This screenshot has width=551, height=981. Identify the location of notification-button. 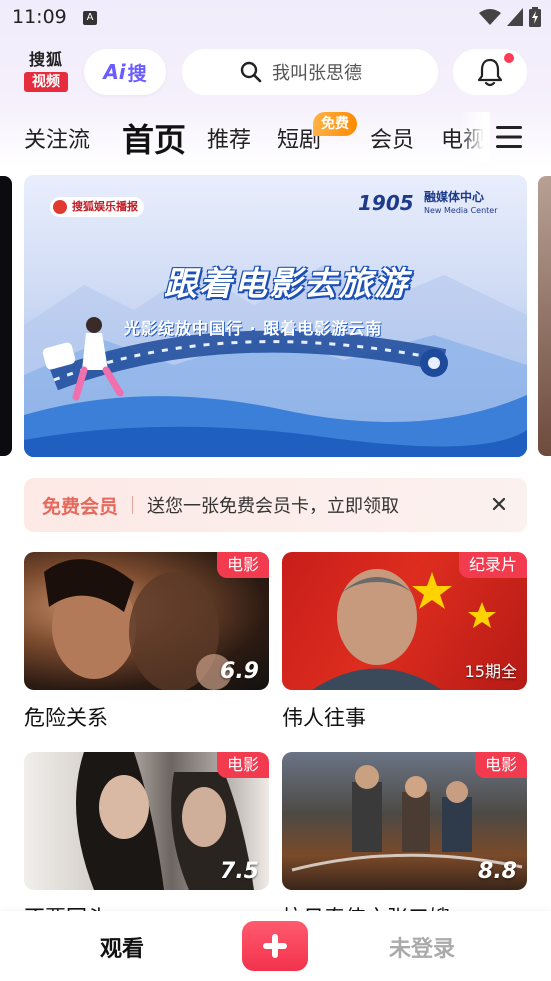
(490, 72).